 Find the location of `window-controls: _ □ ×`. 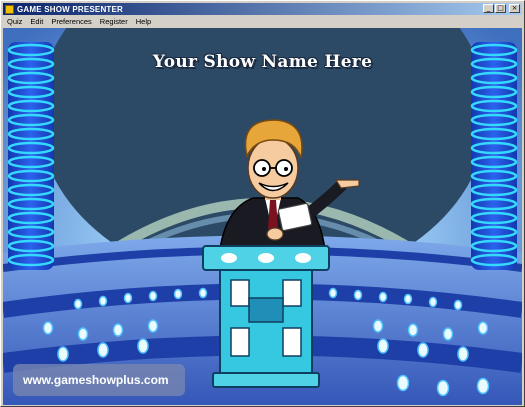

window-controls: _ □ × is located at coordinates (501, 8).